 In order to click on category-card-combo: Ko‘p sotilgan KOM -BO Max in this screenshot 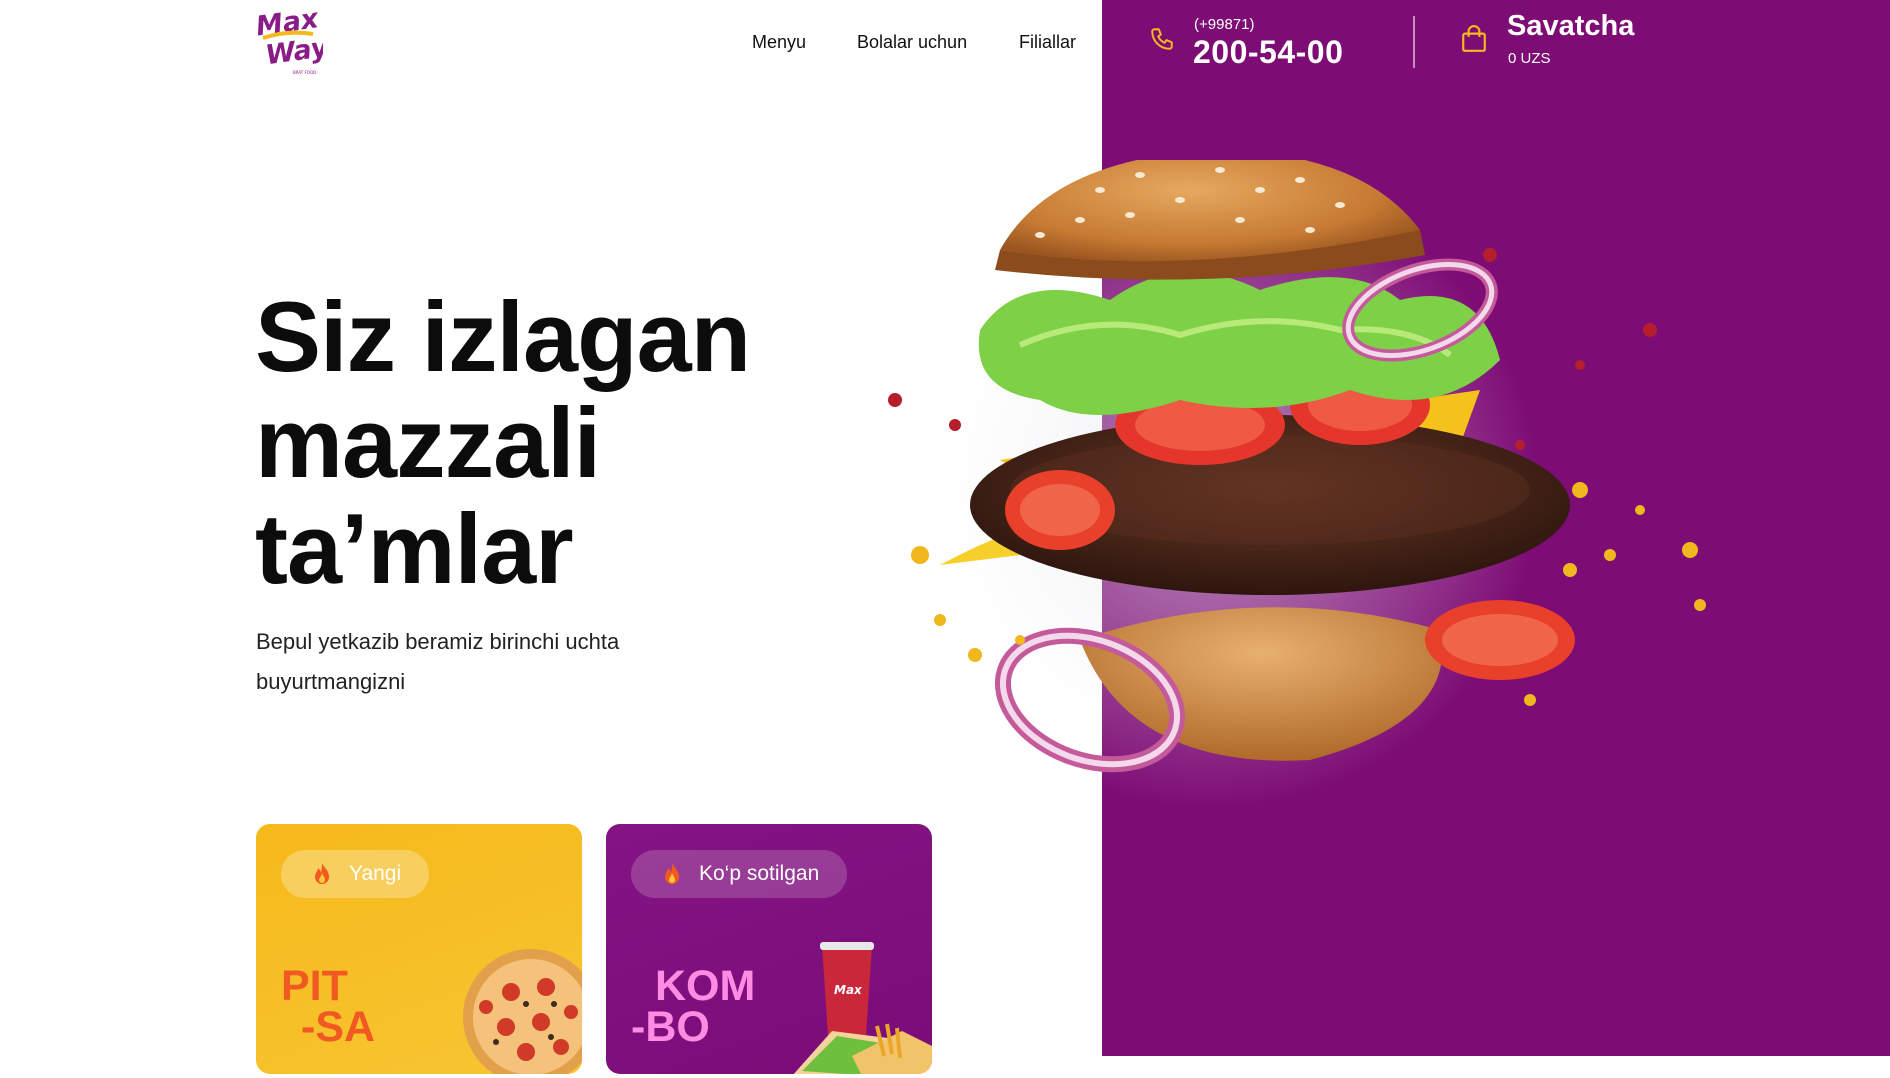, I will do `click(769, 949)`.